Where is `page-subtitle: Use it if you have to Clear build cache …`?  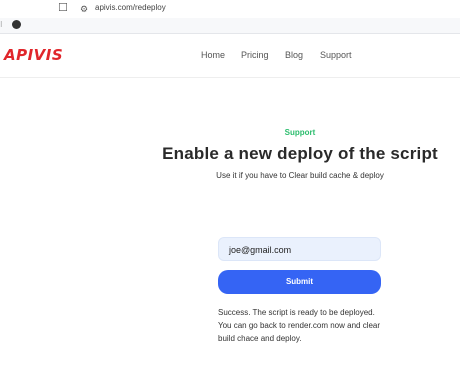
page-subtitle: Use it if you have to Clear build cache … is located at coordinates (300, 175).